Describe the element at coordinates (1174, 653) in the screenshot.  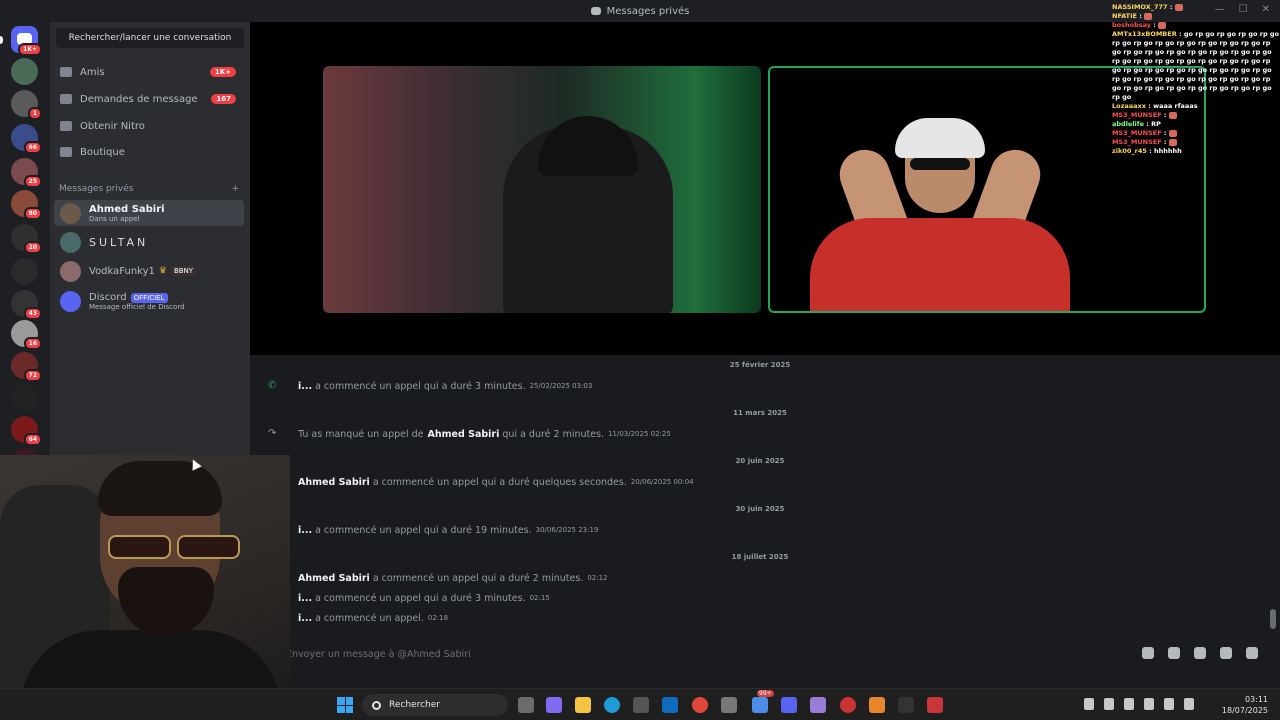
I see `gif-icon` at that location.